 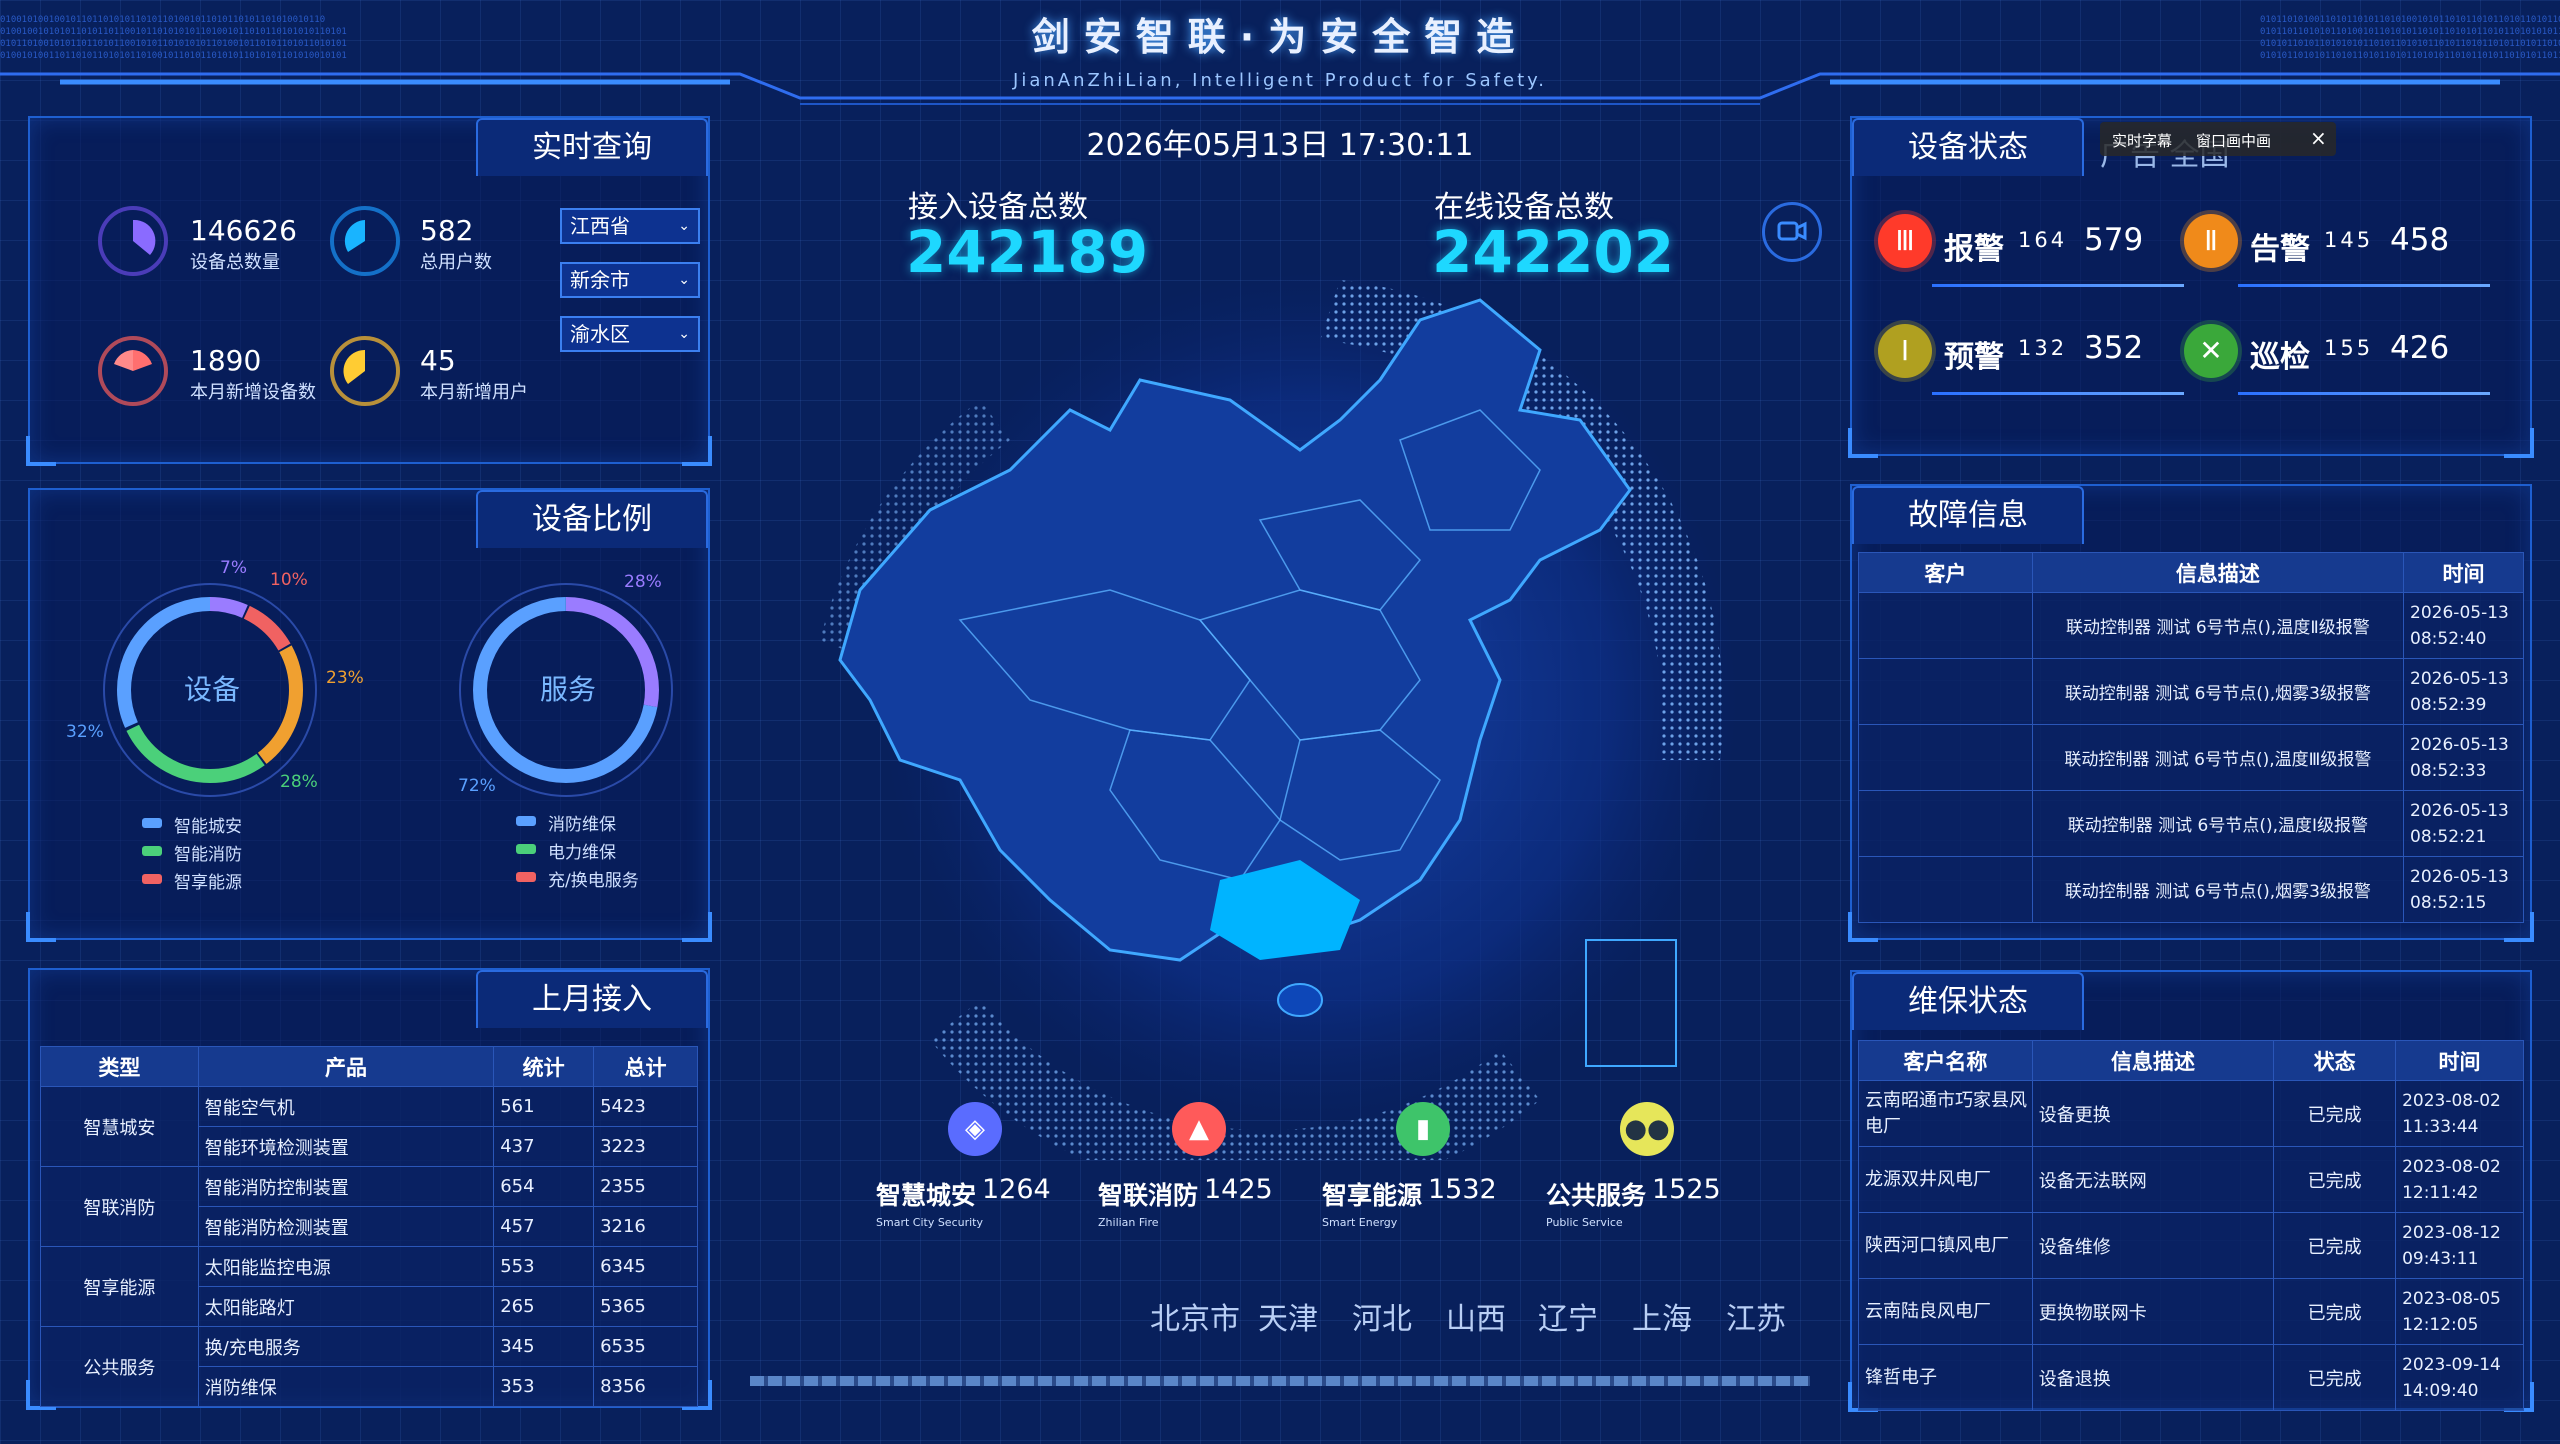 What do you see at coordinates (1382, 1316) in the screenshot?
I see `province-hebei: 河北` at bounding box center [1382, 1316].